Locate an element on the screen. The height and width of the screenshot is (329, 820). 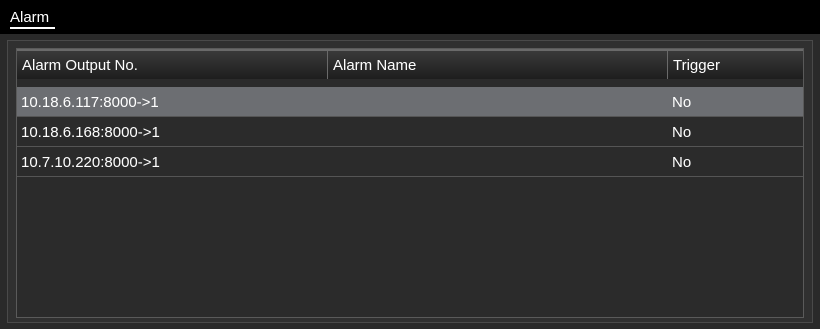
alarm-output-no-cell: 10.18.6.168:8000->1 is located at coordinates (90, 132).